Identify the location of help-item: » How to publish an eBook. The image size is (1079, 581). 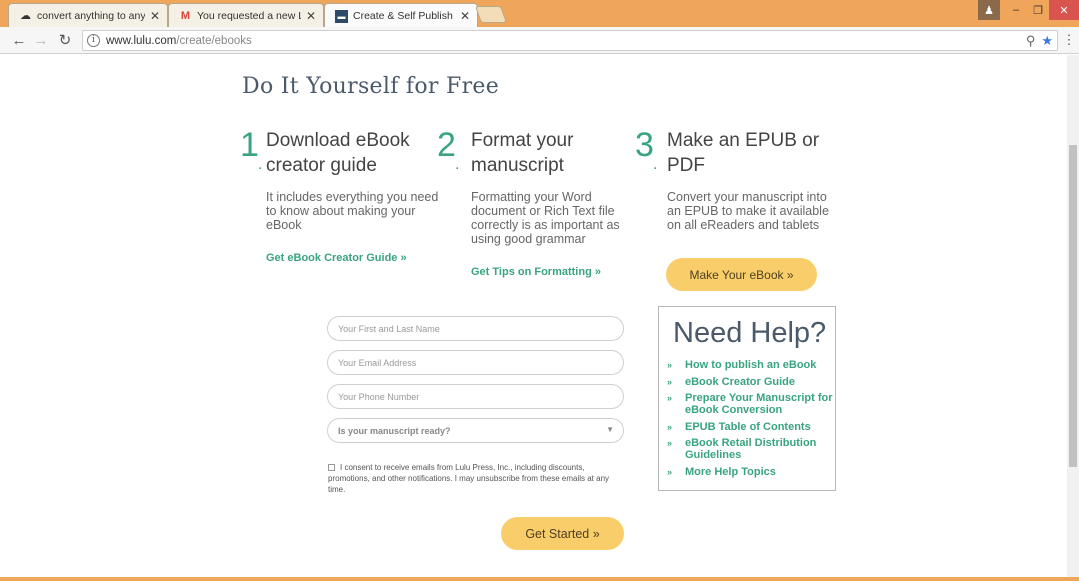
(750, 365).